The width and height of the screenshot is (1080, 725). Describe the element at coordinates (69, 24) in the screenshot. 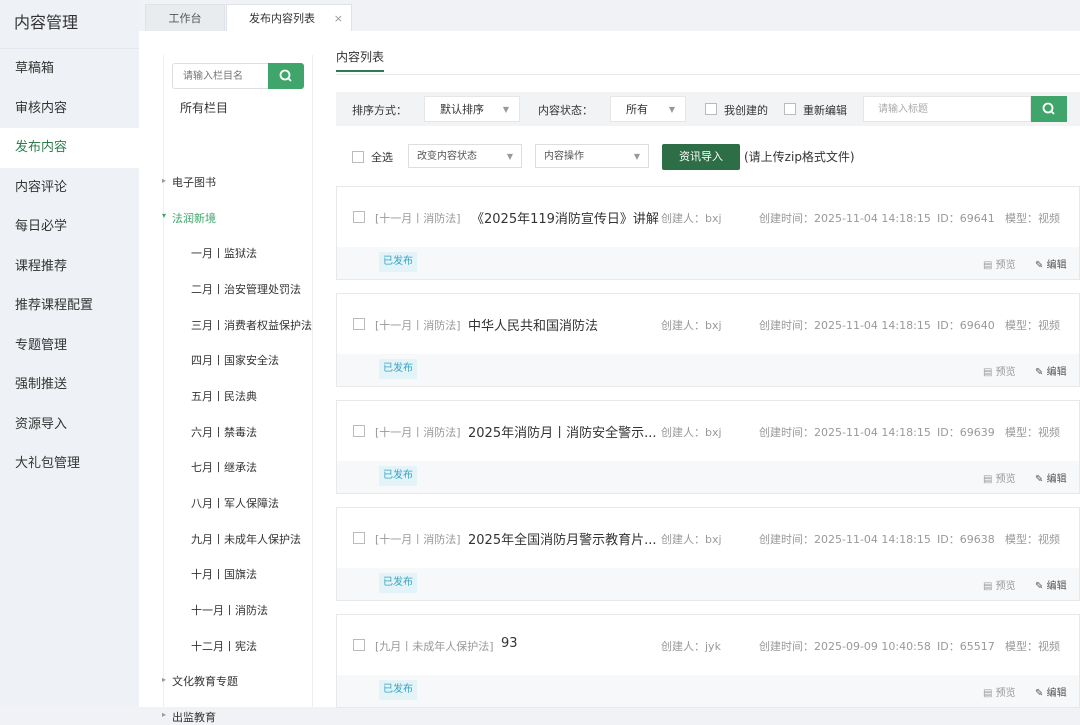

I see `sidebar-title: 内容管理` at that location.